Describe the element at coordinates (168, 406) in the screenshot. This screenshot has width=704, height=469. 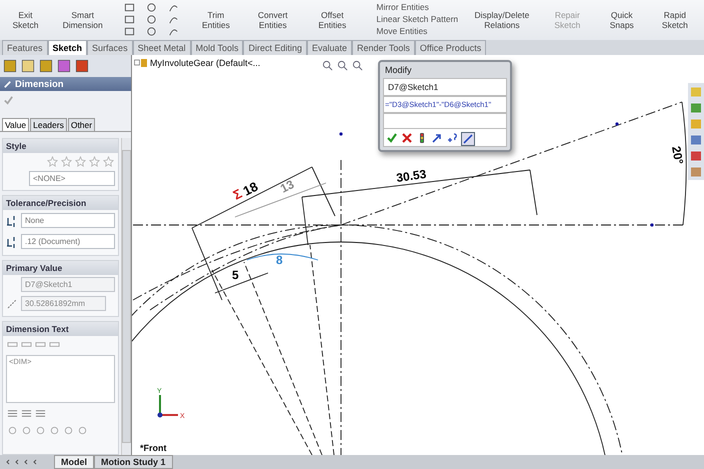
I see `coordinate-triad-icon` at that location.